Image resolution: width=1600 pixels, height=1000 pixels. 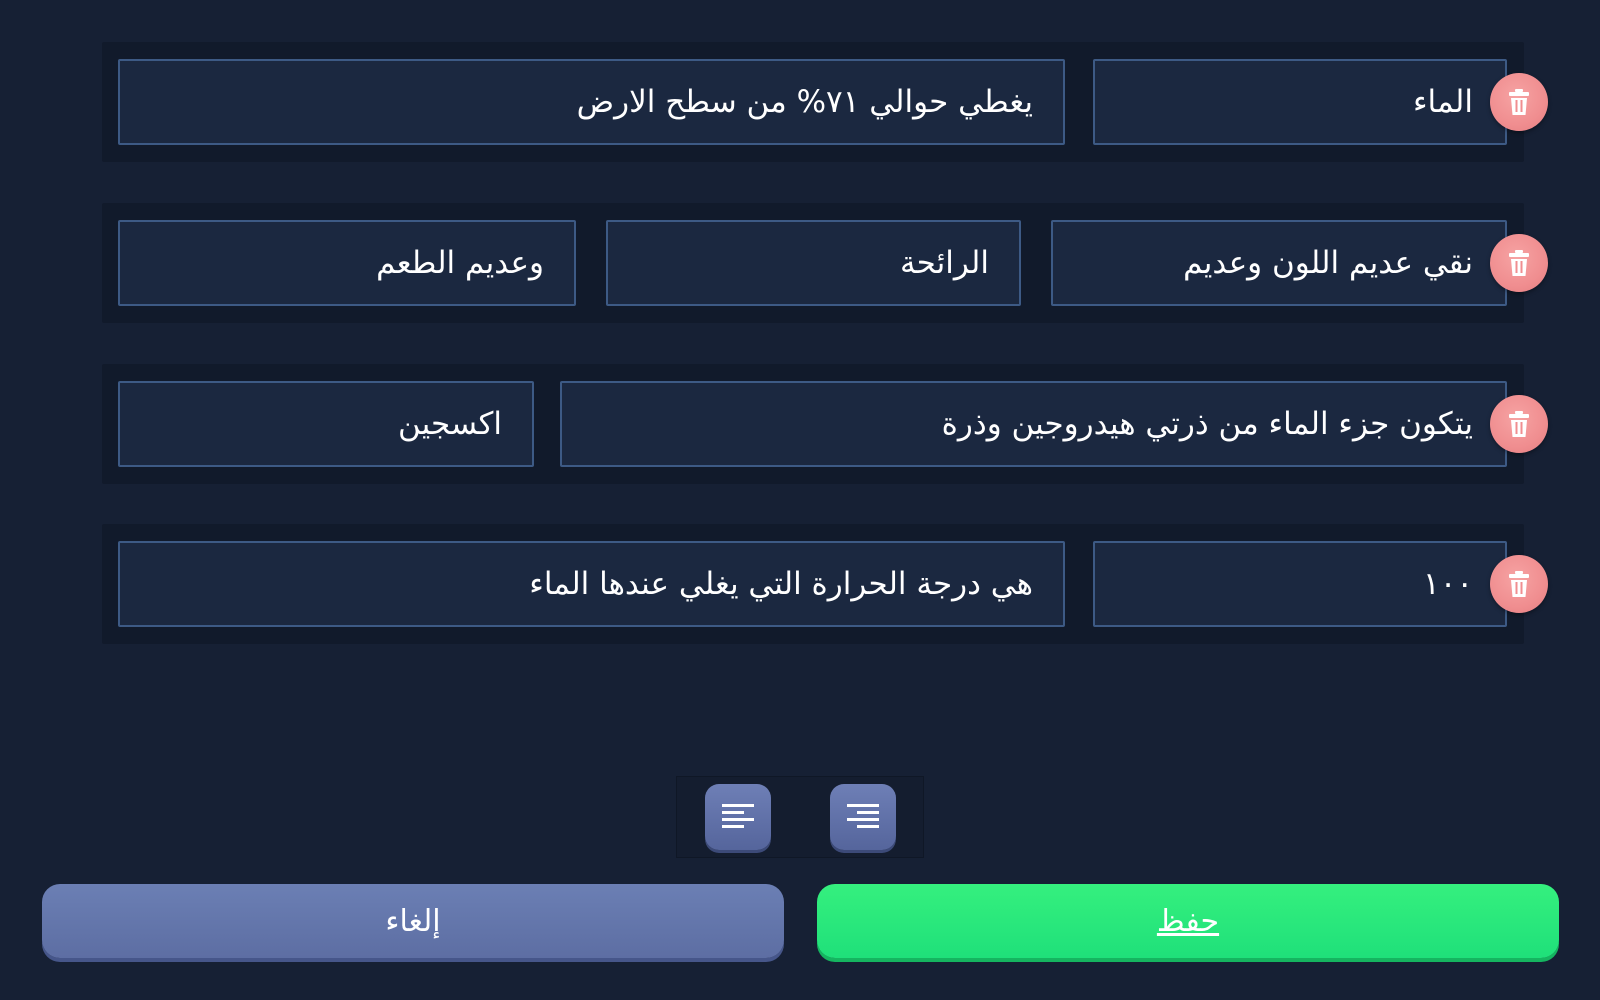 I want to click on card-row: الماء يغطي حوالي ٧١% من سطح الارض, so click(x=825, y=102).